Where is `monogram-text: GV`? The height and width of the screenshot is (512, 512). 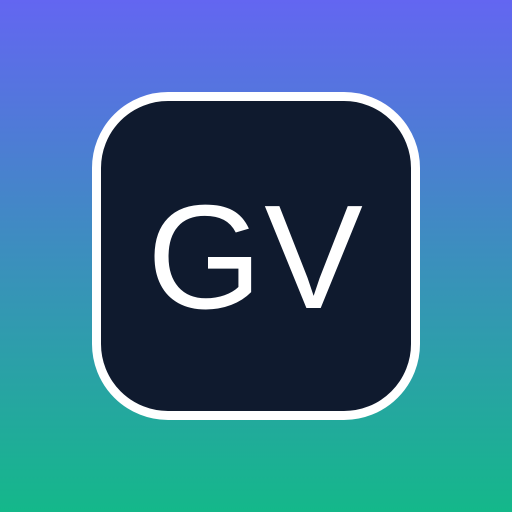 monogram-text: GV is located at coordinates (256, 257).